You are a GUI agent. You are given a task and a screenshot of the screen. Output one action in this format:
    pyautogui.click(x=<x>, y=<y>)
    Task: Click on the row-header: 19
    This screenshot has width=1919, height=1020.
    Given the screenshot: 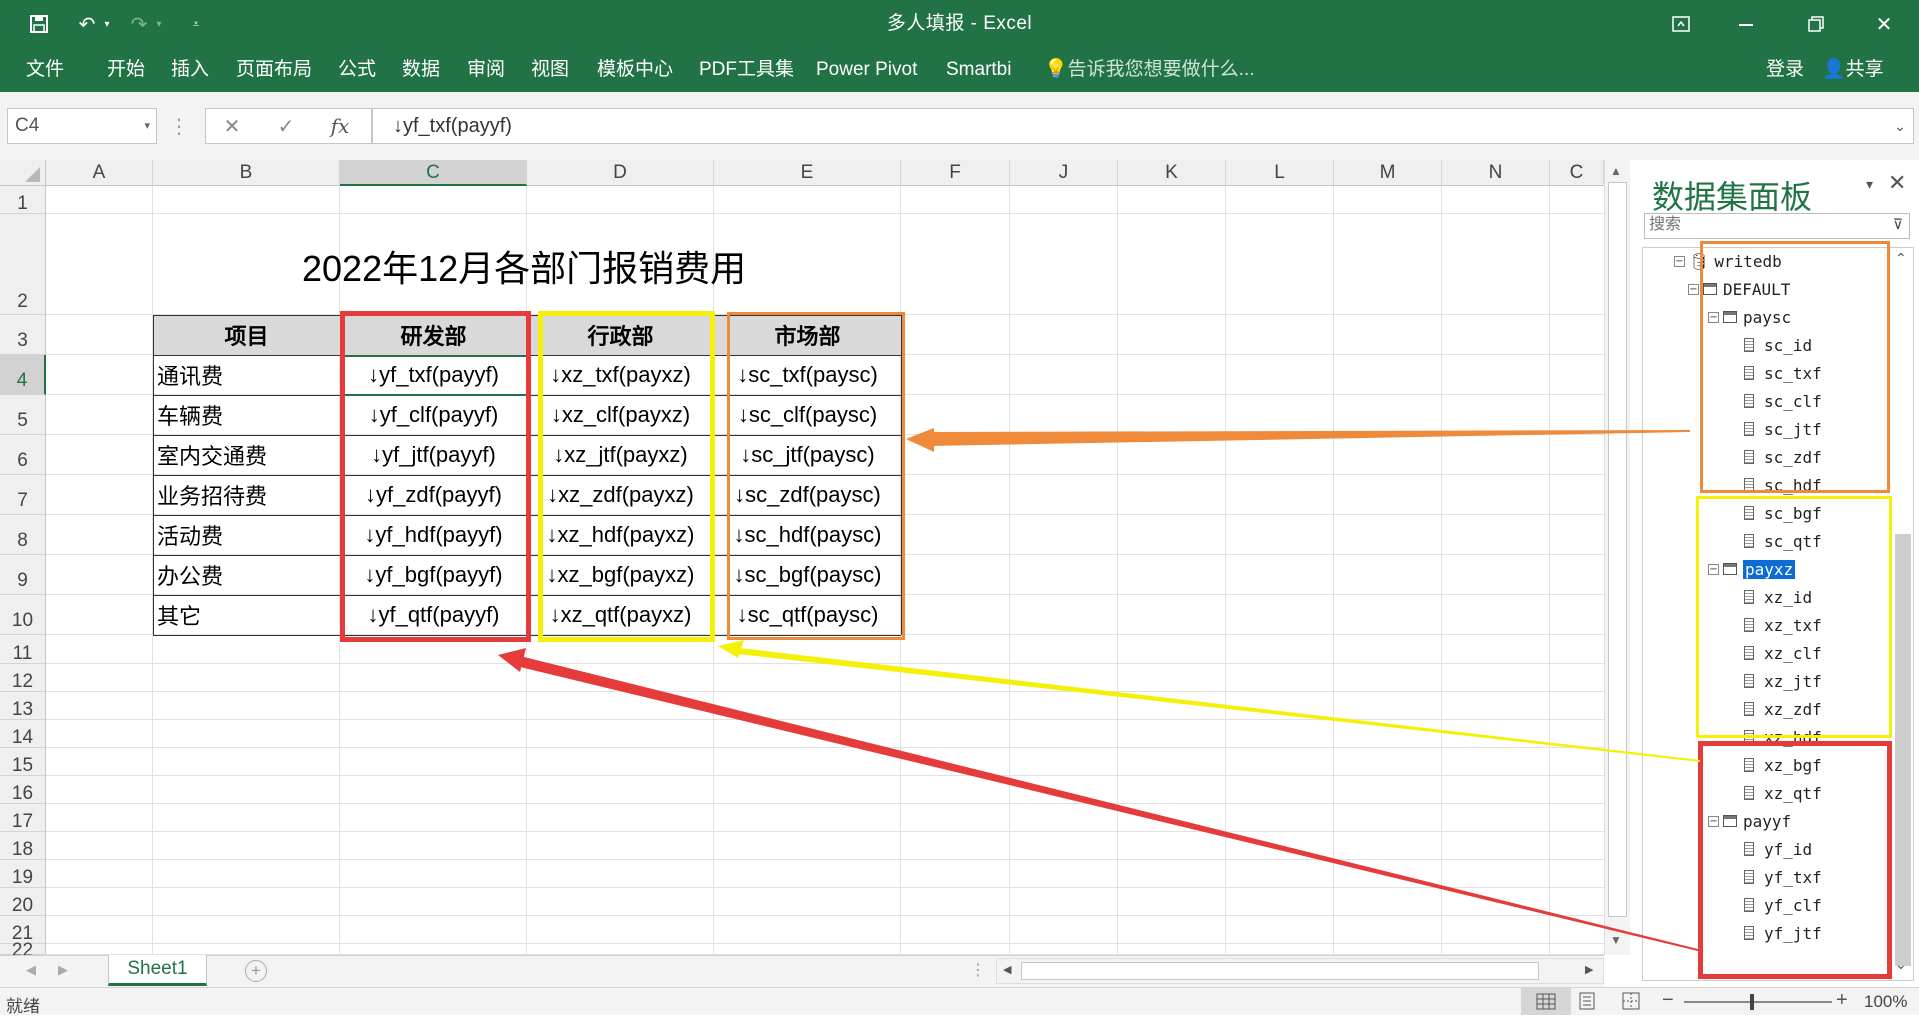 What is the action you would take?
    pyautogui.click(x=23, y=874)
    